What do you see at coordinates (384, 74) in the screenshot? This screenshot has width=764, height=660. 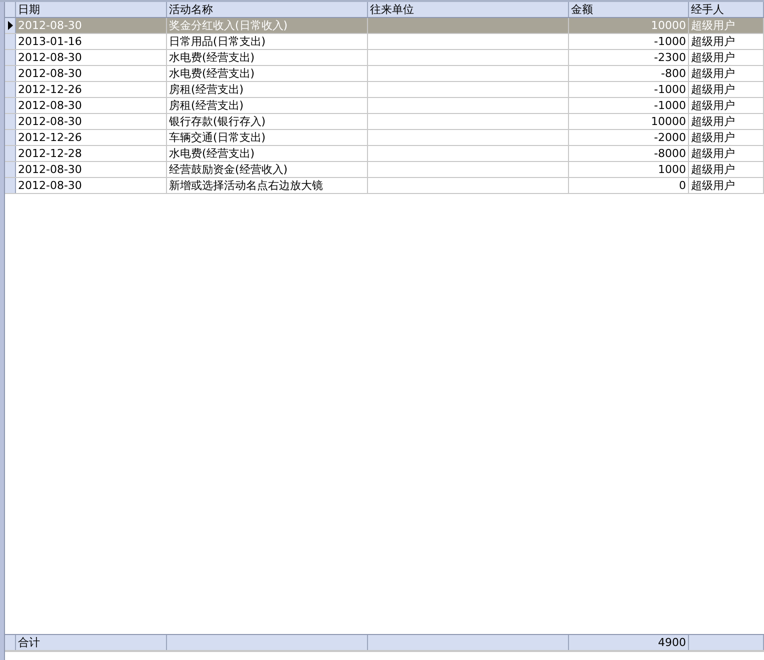 I see `table-row: 2012-08-30 水电费(经营支出) -800 超级用户` at bounding box center [384, 74].